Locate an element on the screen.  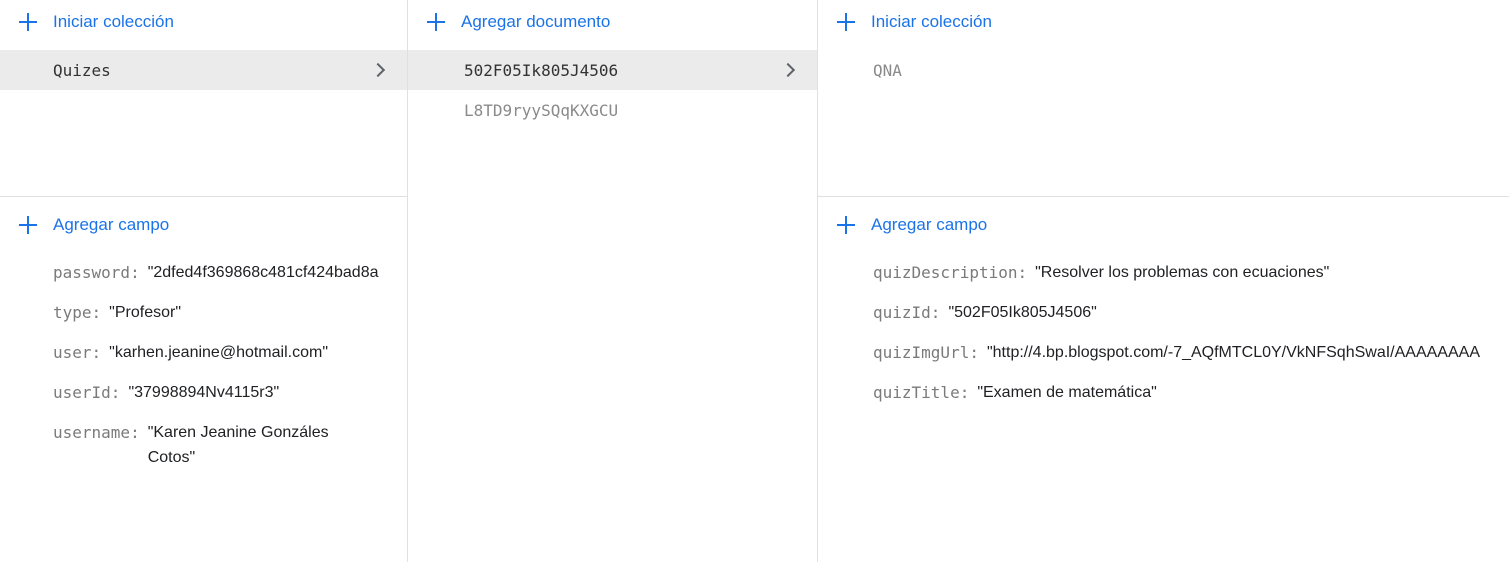
subcollection-item-qna: QNA is located at coordinates (1163, 70).